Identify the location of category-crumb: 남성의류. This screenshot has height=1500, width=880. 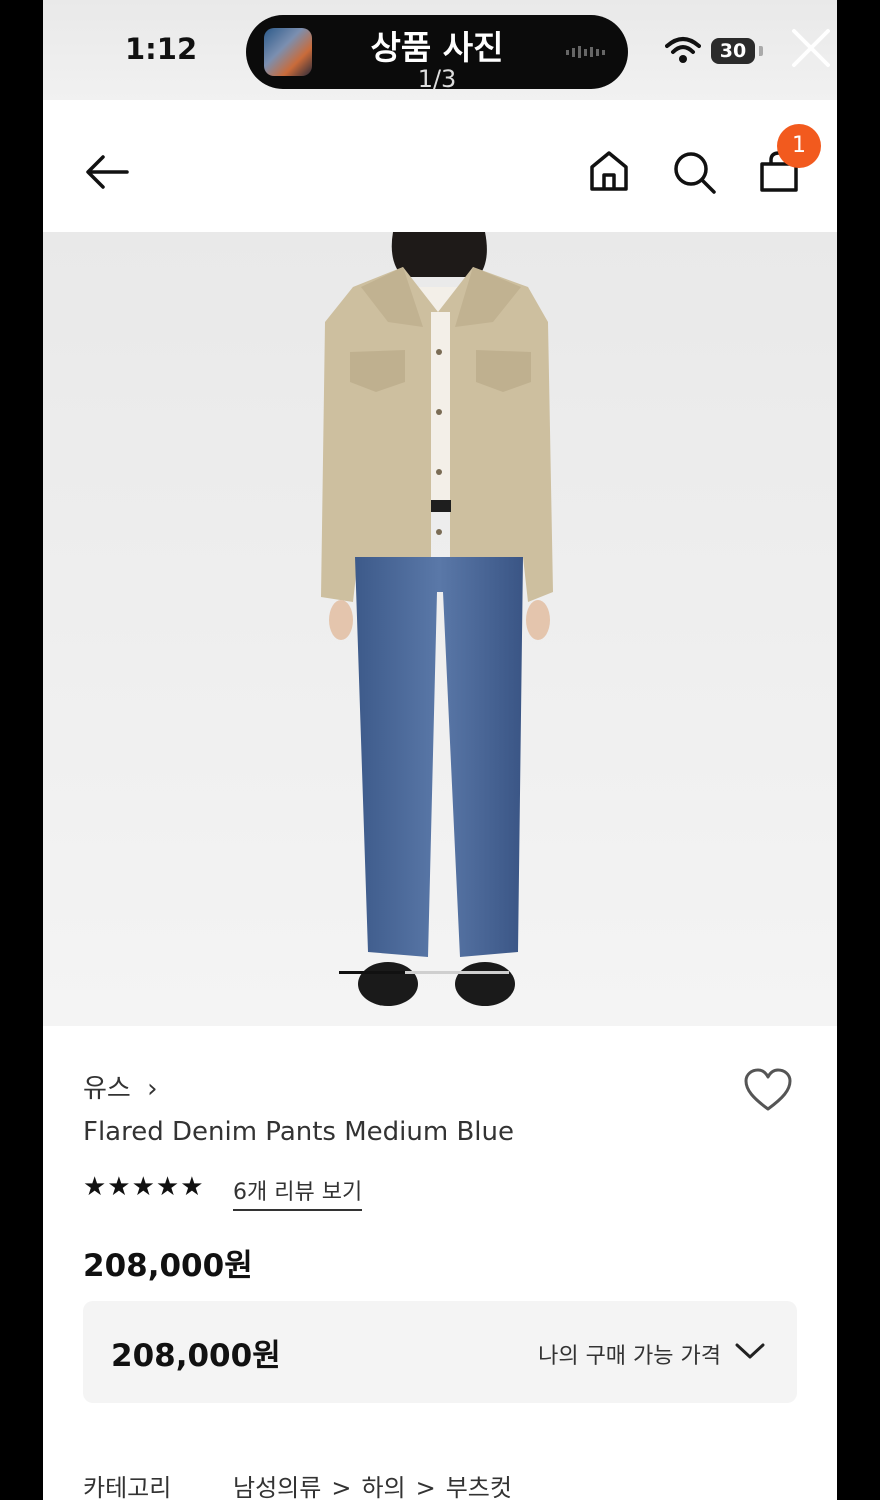
(277, 1484).